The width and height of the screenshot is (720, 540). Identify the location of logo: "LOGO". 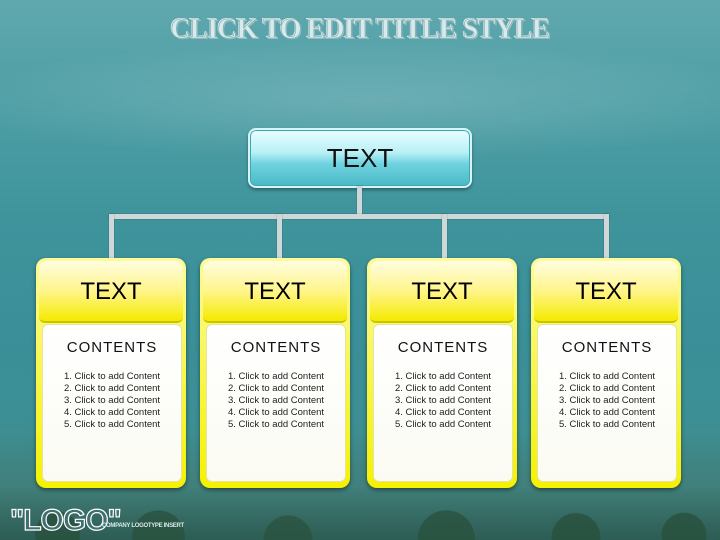
(65, 520).